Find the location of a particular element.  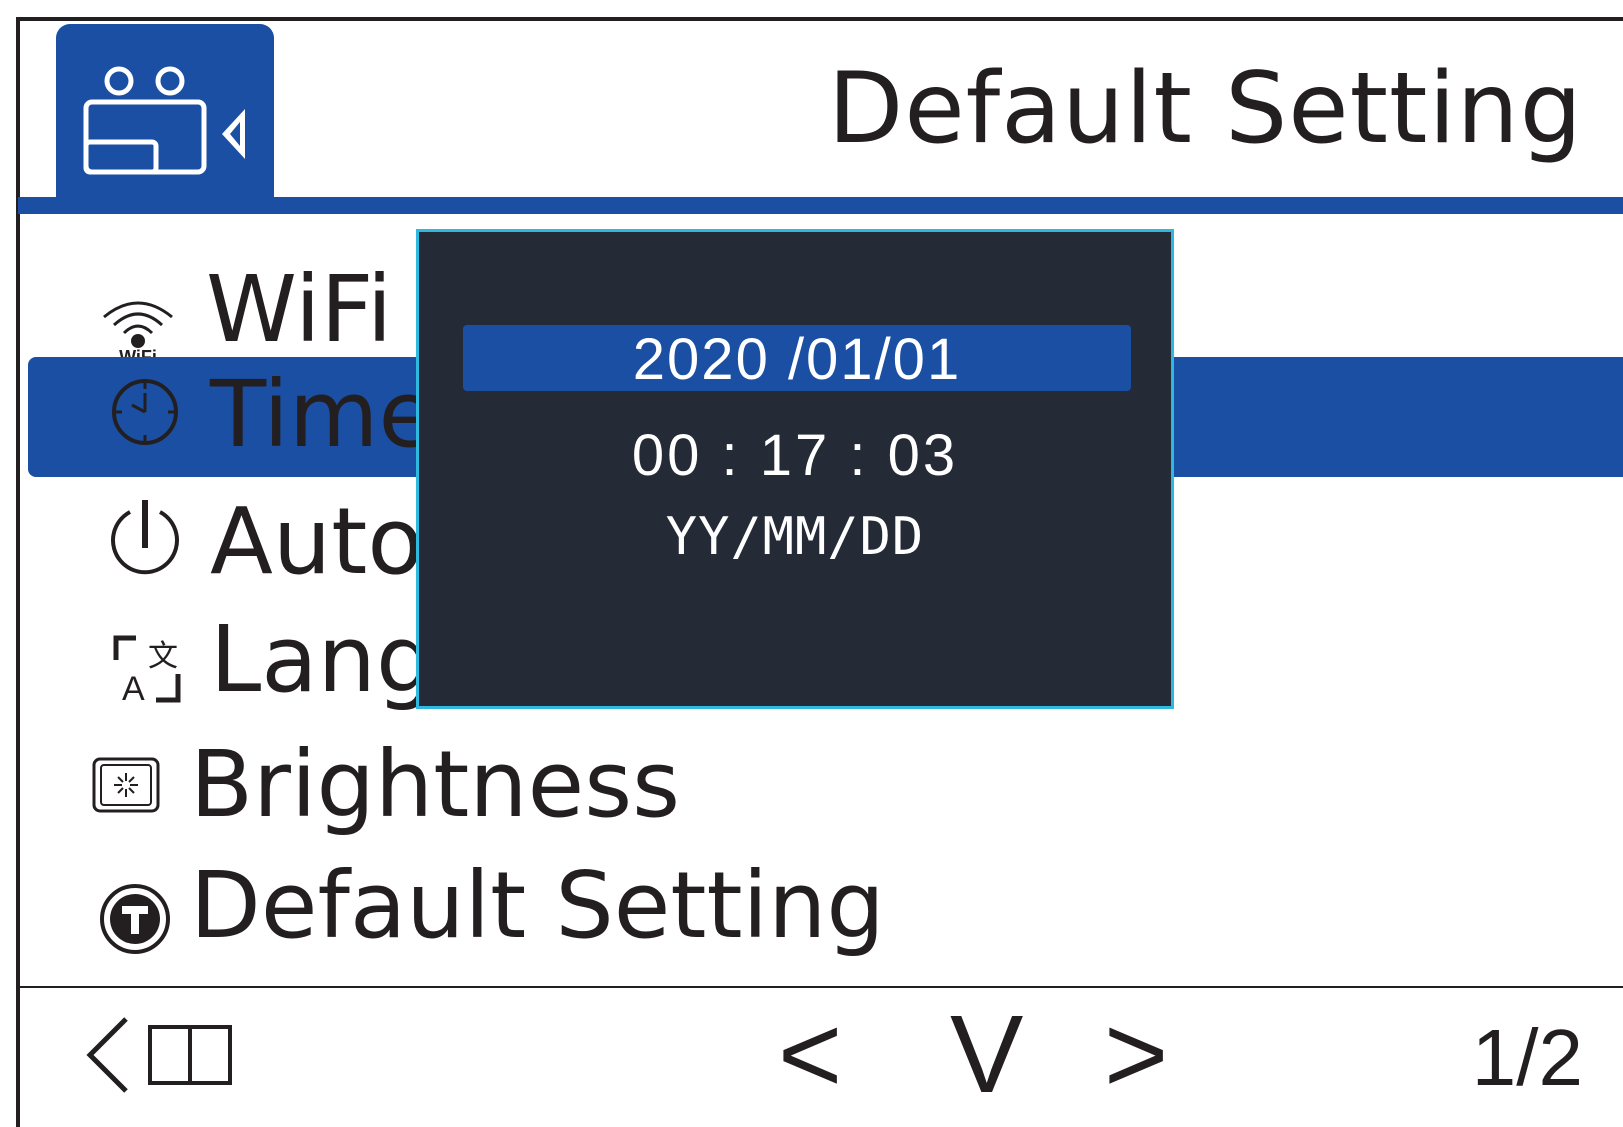

menu-item-label: Time is located at coordinates (323, 414).